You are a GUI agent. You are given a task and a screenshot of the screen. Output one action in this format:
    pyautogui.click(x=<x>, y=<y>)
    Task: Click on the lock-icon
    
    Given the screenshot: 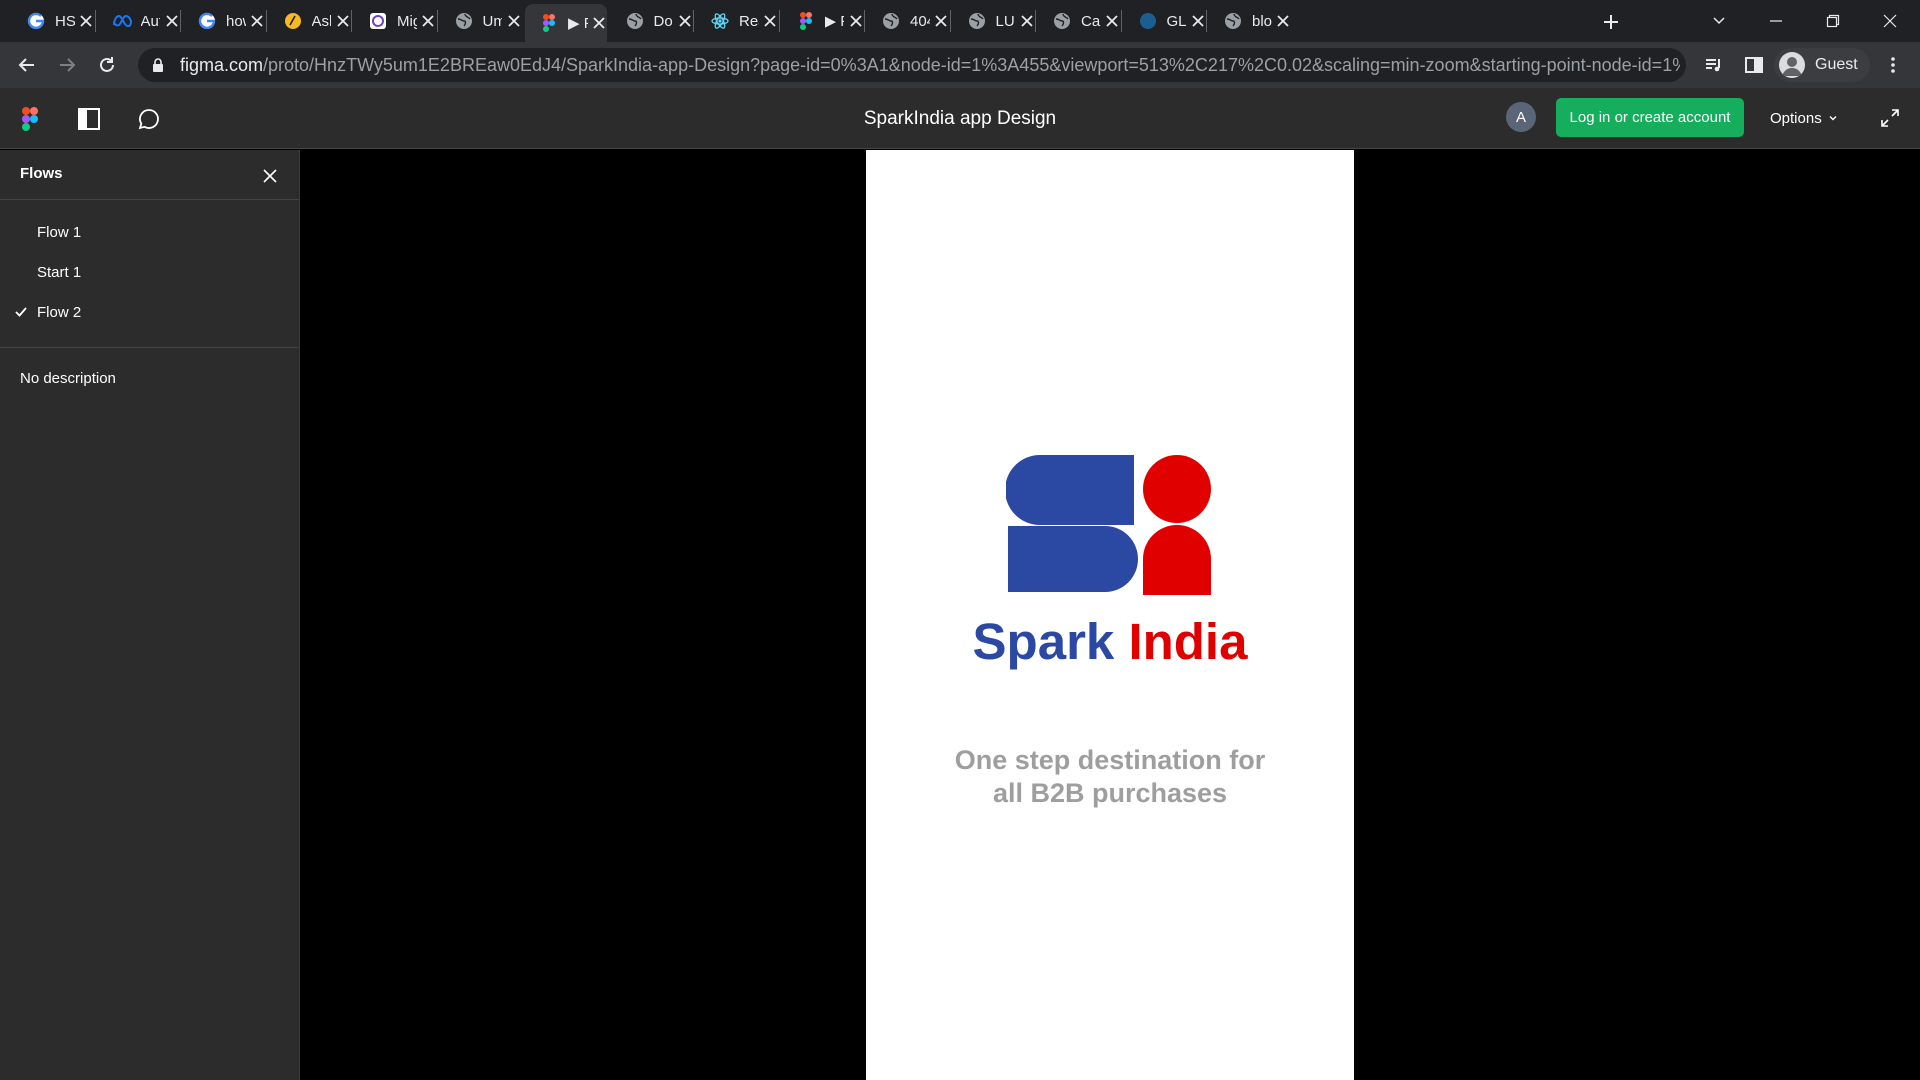 What is the action you would take?
    pyautogui.click(x=160, y=65)
    